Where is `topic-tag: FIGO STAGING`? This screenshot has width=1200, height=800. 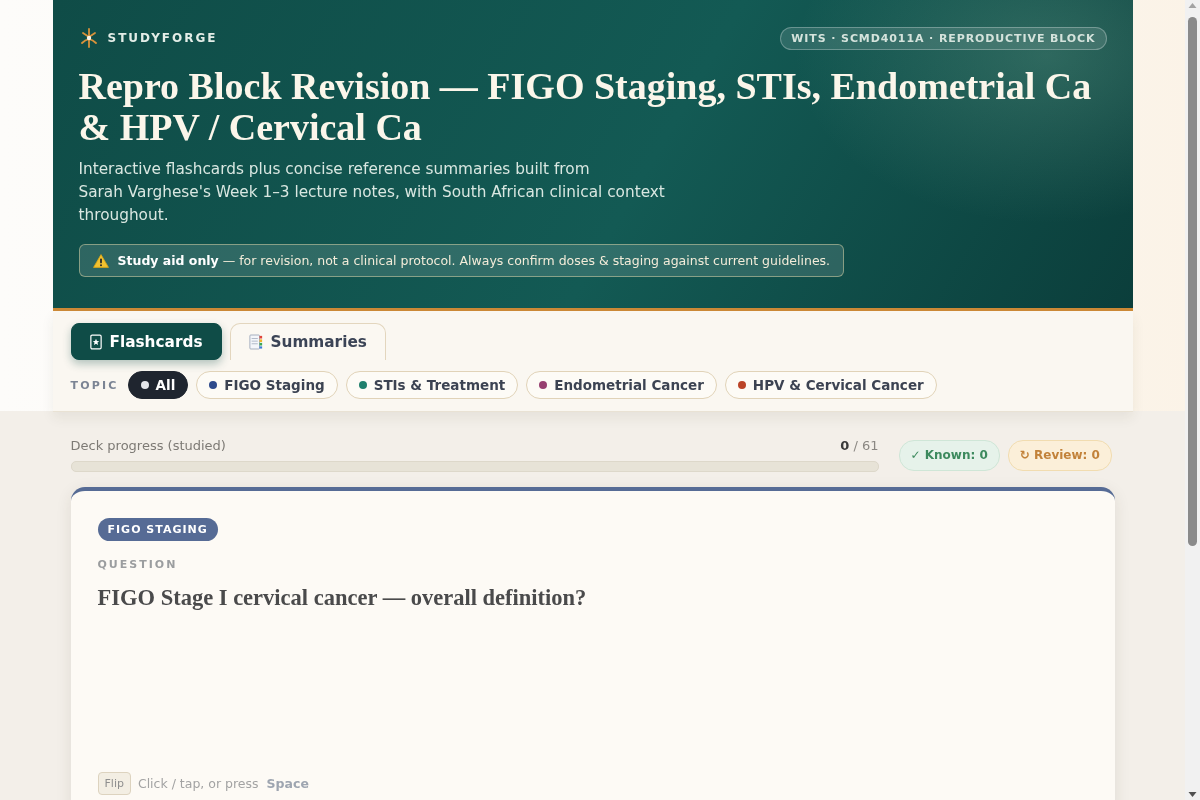 topic-tag: FIGO STAGING is located at coordinates (157, 529).